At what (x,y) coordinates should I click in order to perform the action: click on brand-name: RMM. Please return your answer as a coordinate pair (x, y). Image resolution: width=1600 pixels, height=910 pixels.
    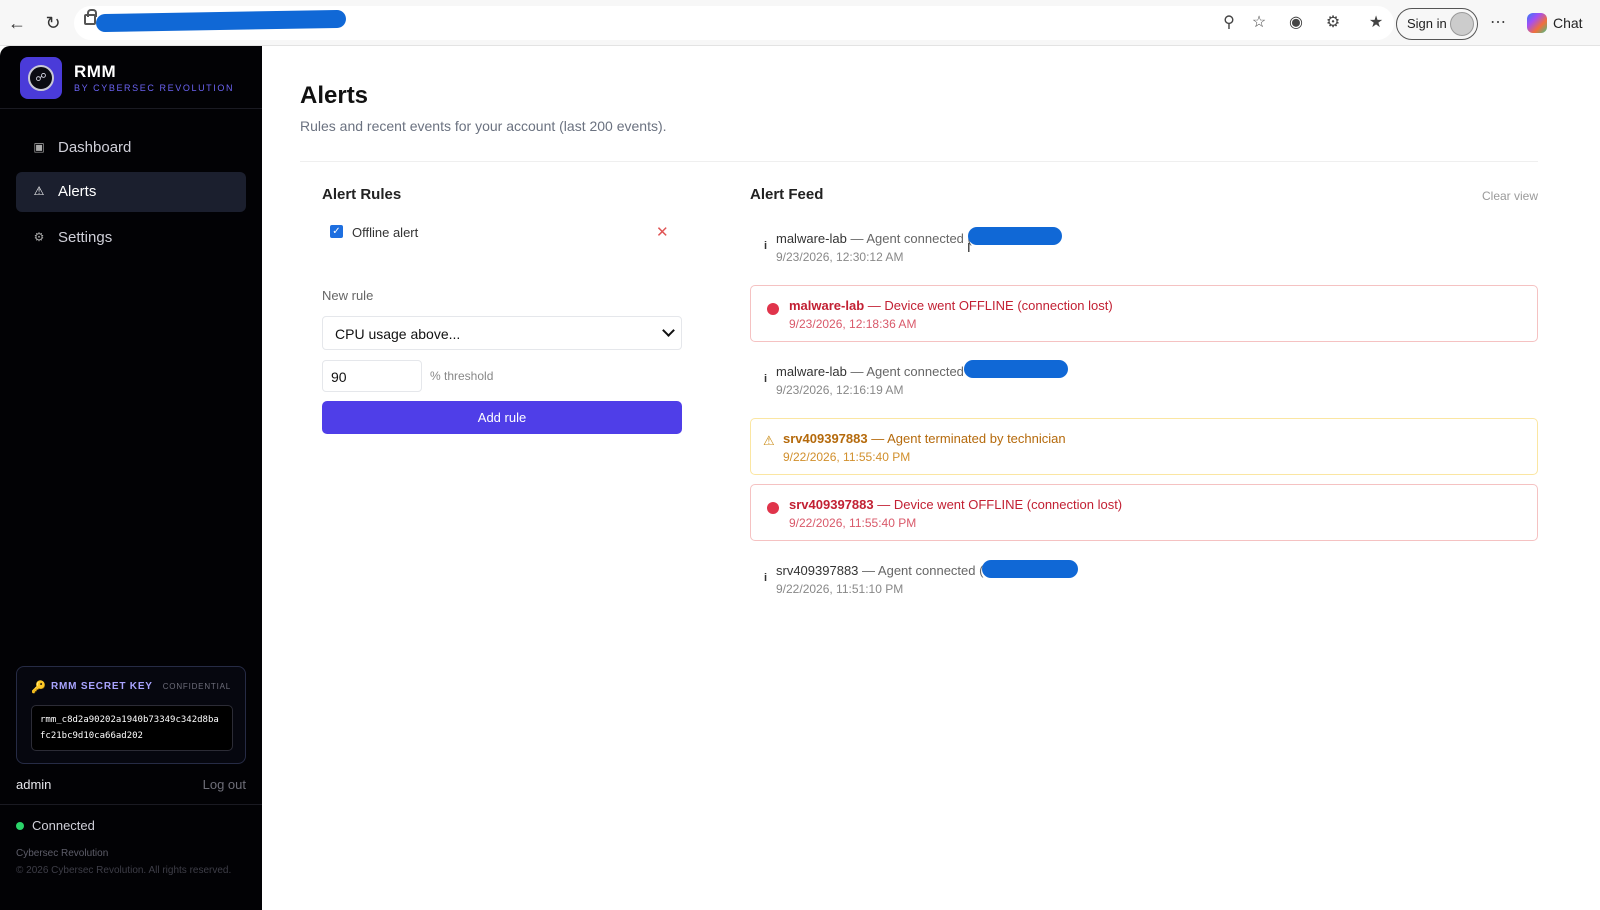
    Looking at the image, I should click on (95, 71).